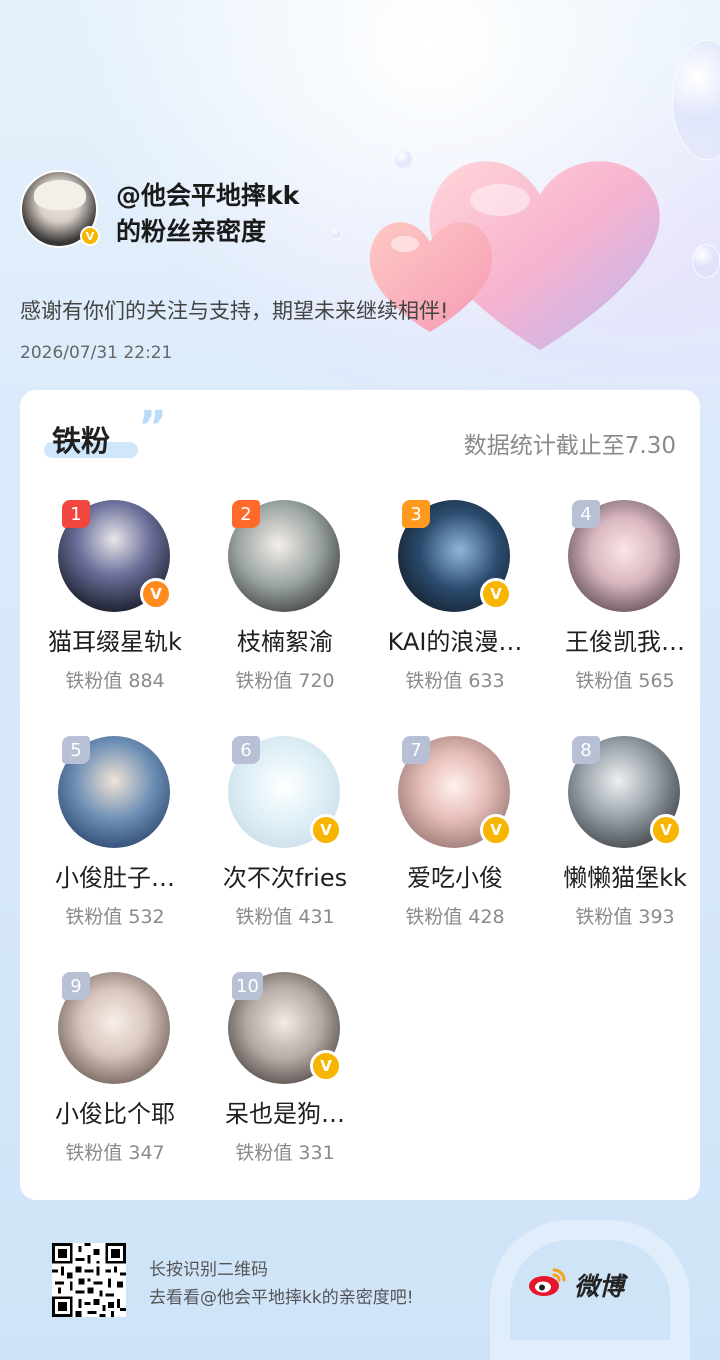 The height and width of the screenshot is (1360, 720). Describe the element at coordinates (115, 681) in the screenshot. I see `fan-score: 铁粉值 884` at that location.